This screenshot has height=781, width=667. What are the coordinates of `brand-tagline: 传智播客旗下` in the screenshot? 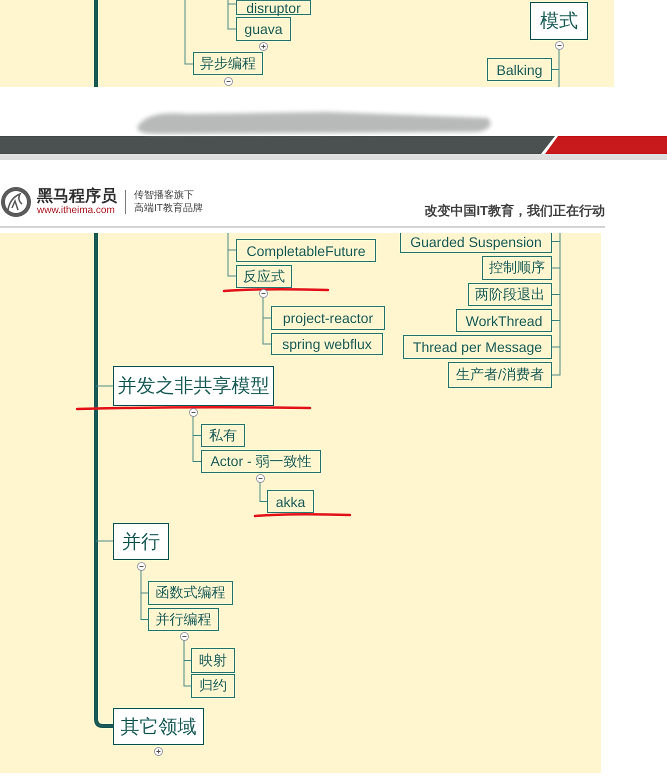 It's located at (164, 195).